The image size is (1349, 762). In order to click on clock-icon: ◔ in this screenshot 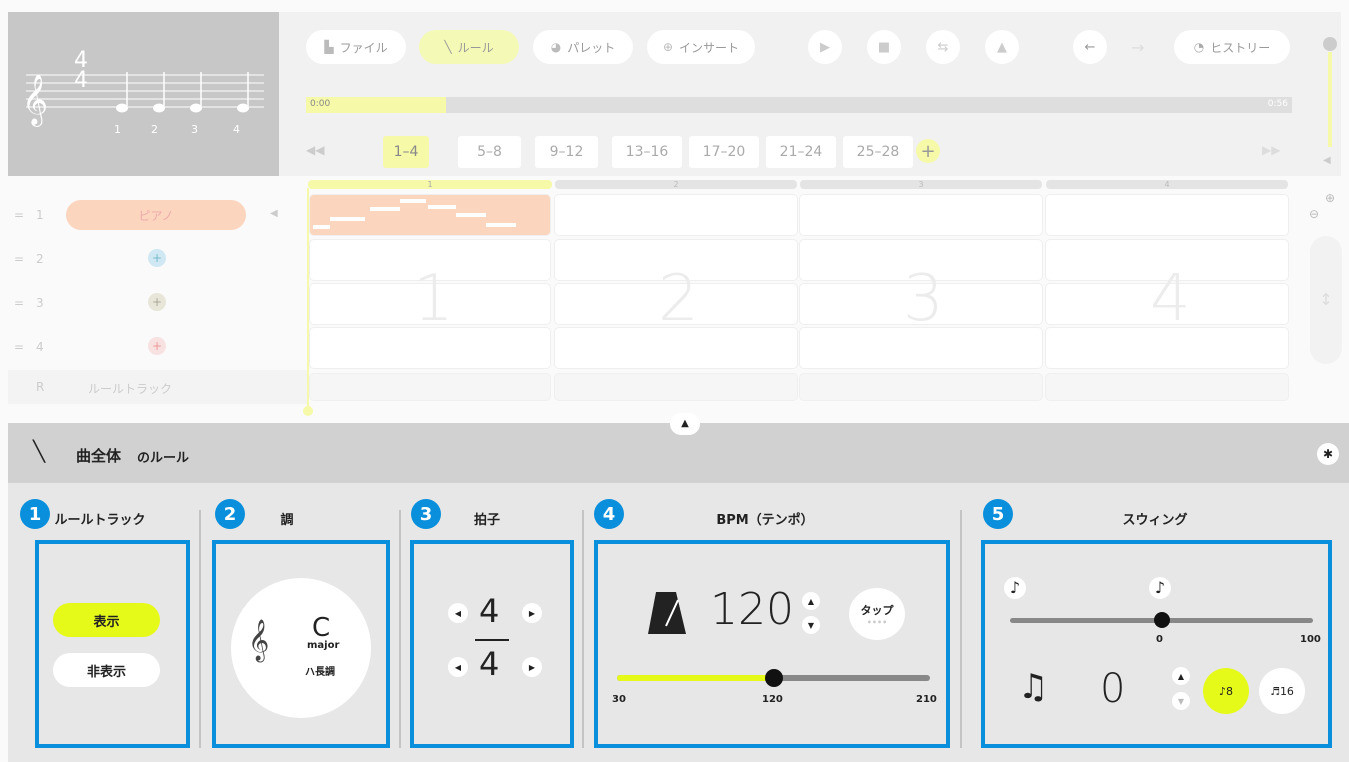, I will do `click(1199, 47)`.